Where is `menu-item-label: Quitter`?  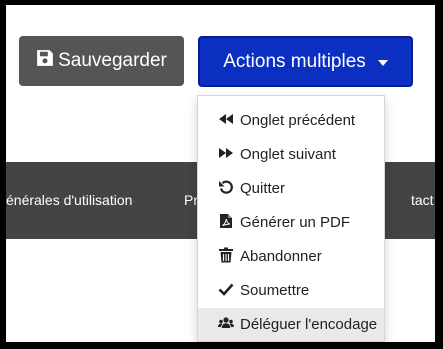
menu-item-label: Quitter is located at coordinates (263, 188).